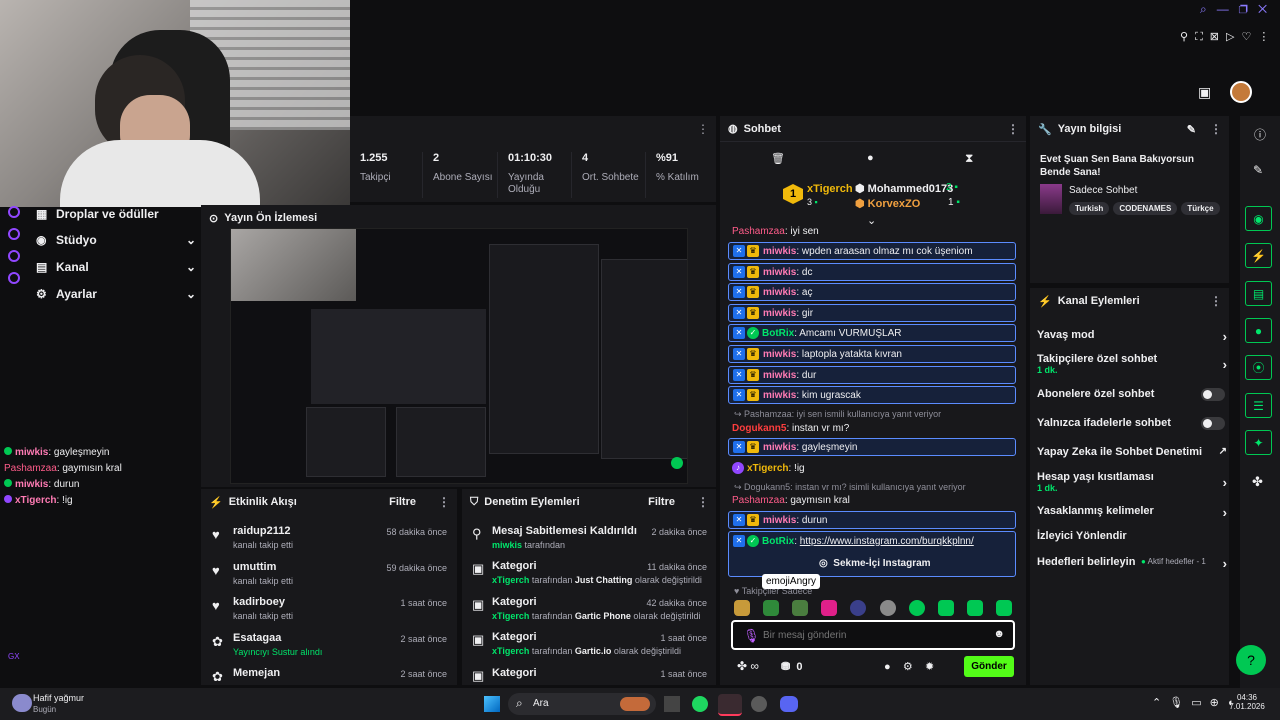 The height and width of the screenshot is (720, 1280). I want to click on minimize-icon: —, so click(1223, 9).